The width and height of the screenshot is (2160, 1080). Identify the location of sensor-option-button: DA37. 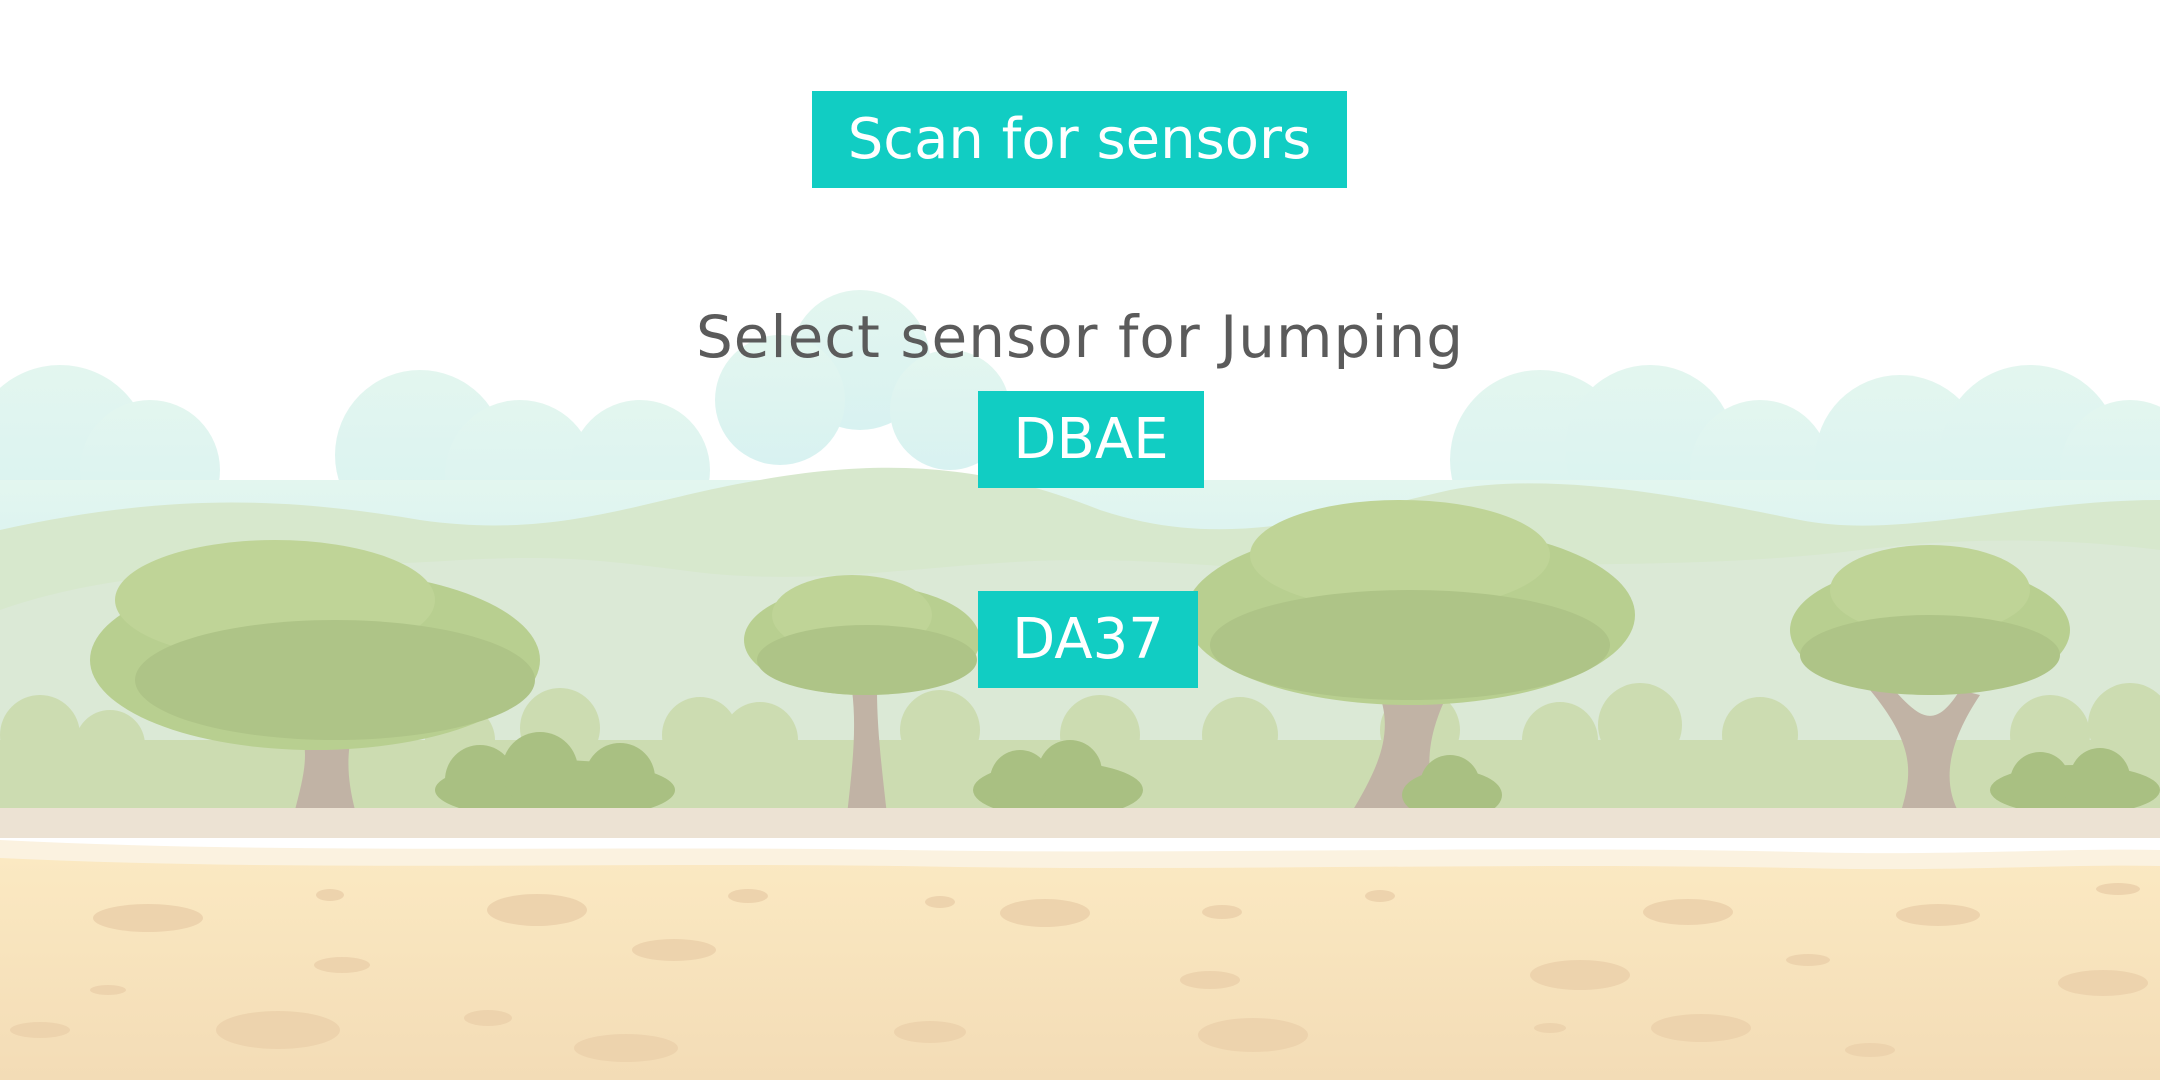
(1088, 639).